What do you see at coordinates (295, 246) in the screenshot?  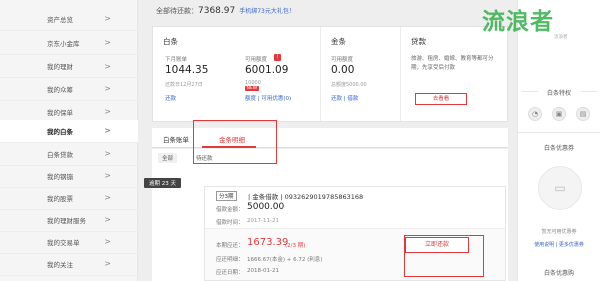 I see `due-period: (2/3 期)` at bounding box center [295, 246].